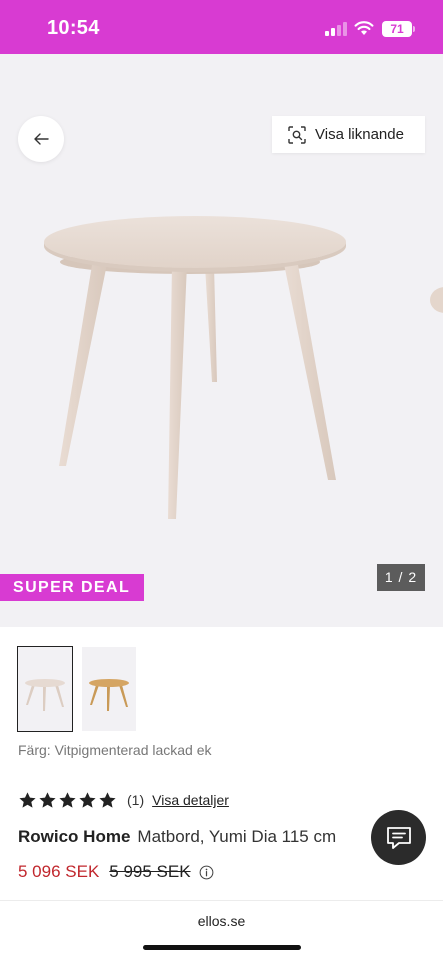 The height and width of the screenshot is (960, 443). Describe the element at coordinates (72, 587) in the screenshot. I see `super-deal-badge: SUPER DEAL` at that location.